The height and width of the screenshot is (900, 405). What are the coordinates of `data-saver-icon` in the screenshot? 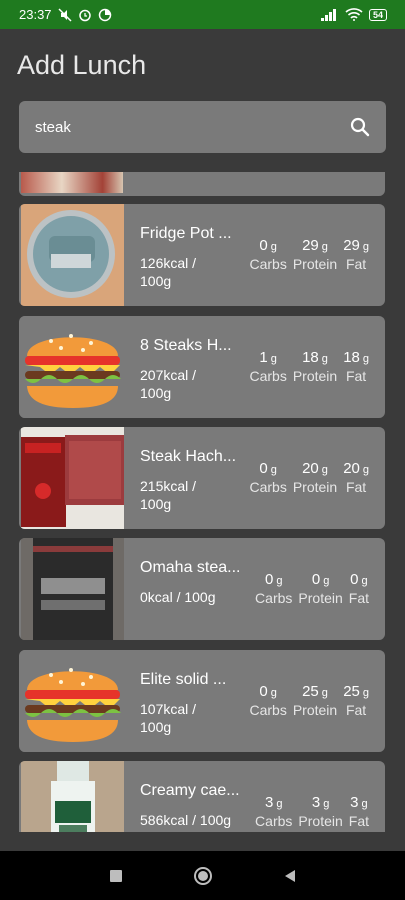 It's located at (104, 14).